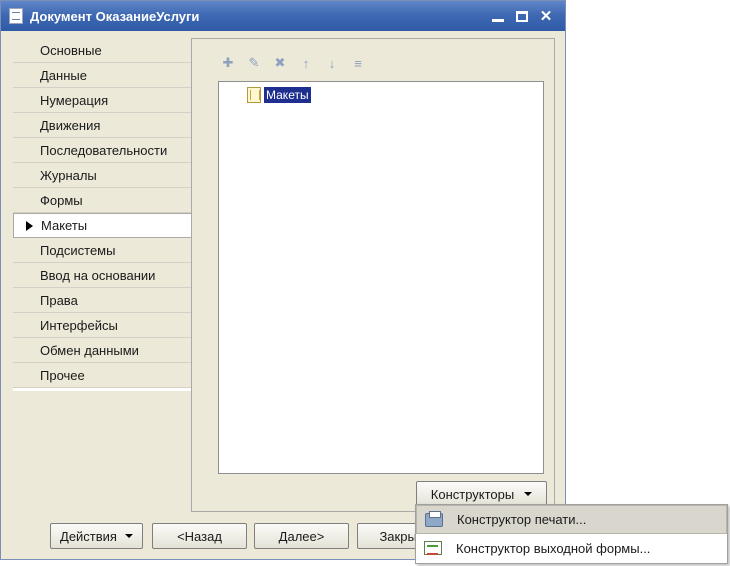 The height and width of the screenshot is (566, 730). I want to click on back-button: <Назад, so click(199, 536).